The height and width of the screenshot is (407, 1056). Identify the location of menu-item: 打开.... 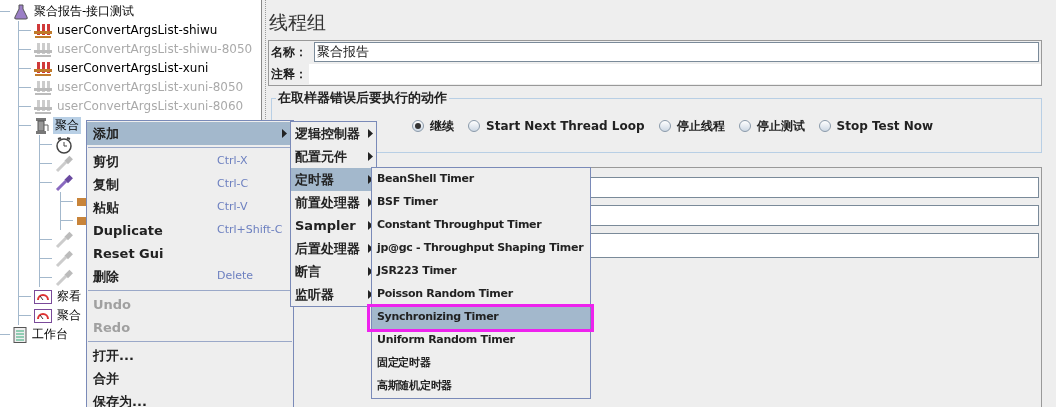
(190, 355).